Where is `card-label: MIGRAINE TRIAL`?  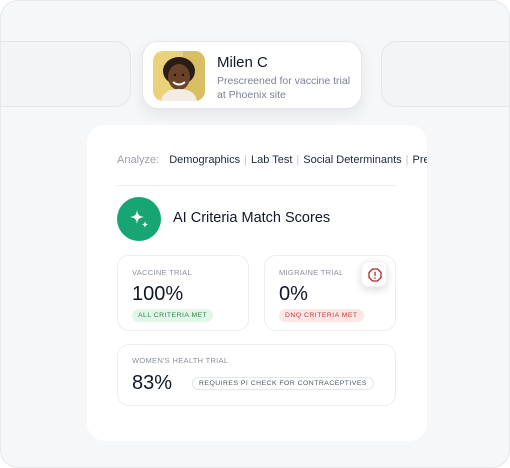 card-label: MIGRAINE TRIAL is located at coordinates (311, 272).